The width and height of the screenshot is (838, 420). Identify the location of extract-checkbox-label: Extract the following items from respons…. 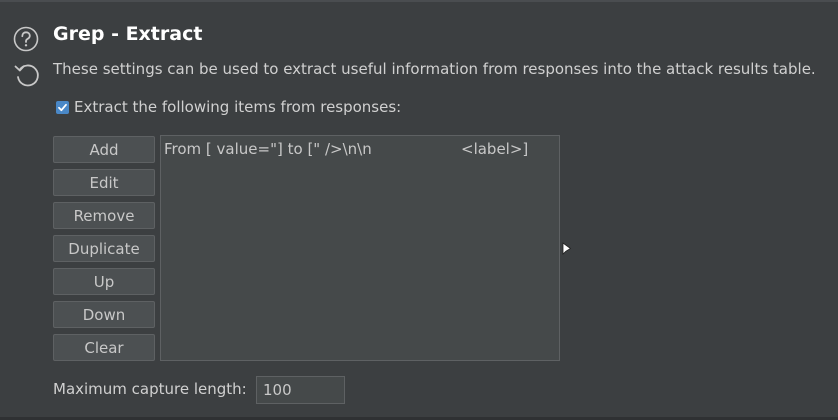
(238, 107).